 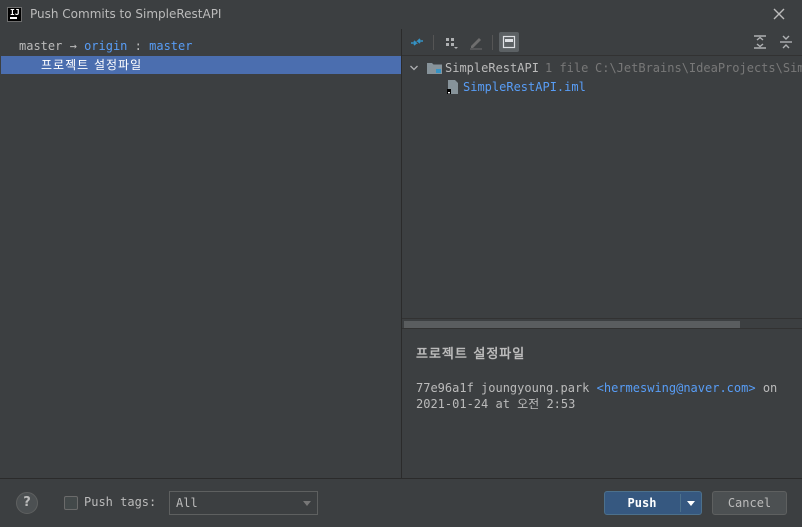 What do you see at coordinates (471, 354) in the screenshot?
I see `commit-details-title: 프로젝트 설정파일` at bounding box center [471, 354].